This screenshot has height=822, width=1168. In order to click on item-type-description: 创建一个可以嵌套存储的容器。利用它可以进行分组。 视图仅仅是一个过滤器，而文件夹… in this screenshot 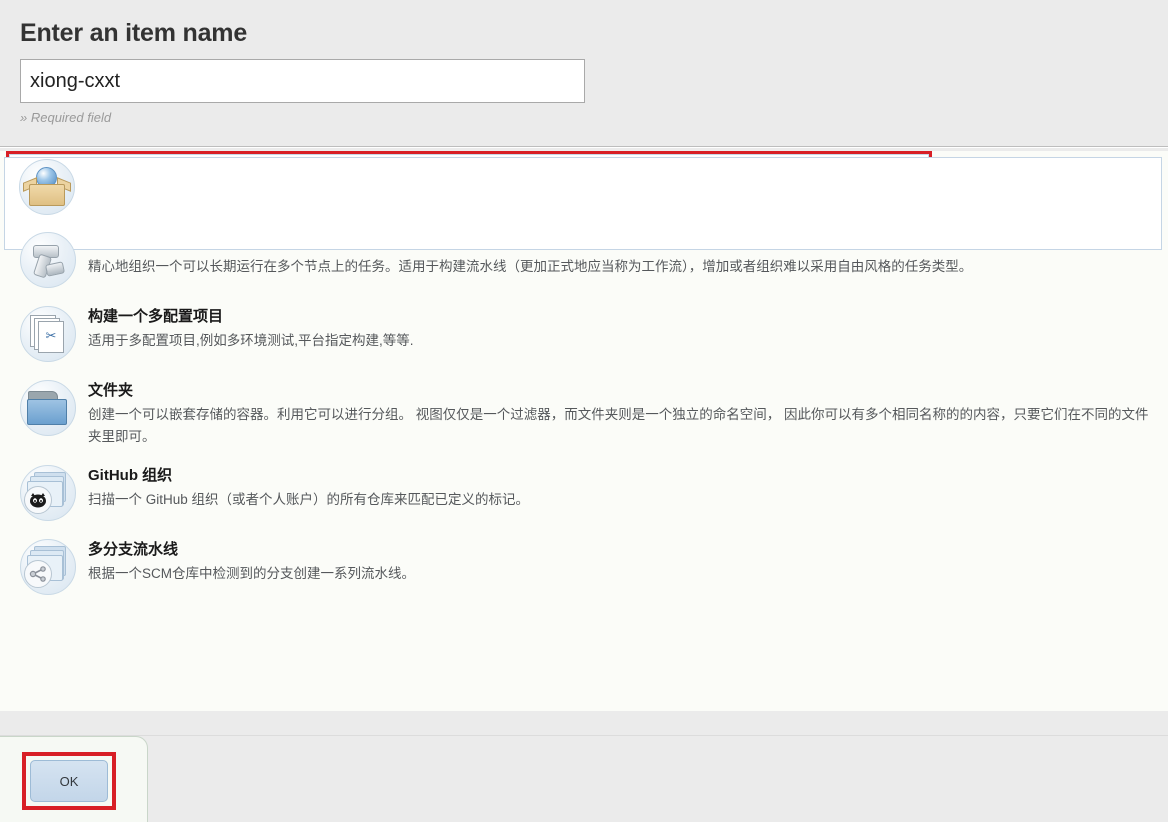, I will do `click(618, 425)`.